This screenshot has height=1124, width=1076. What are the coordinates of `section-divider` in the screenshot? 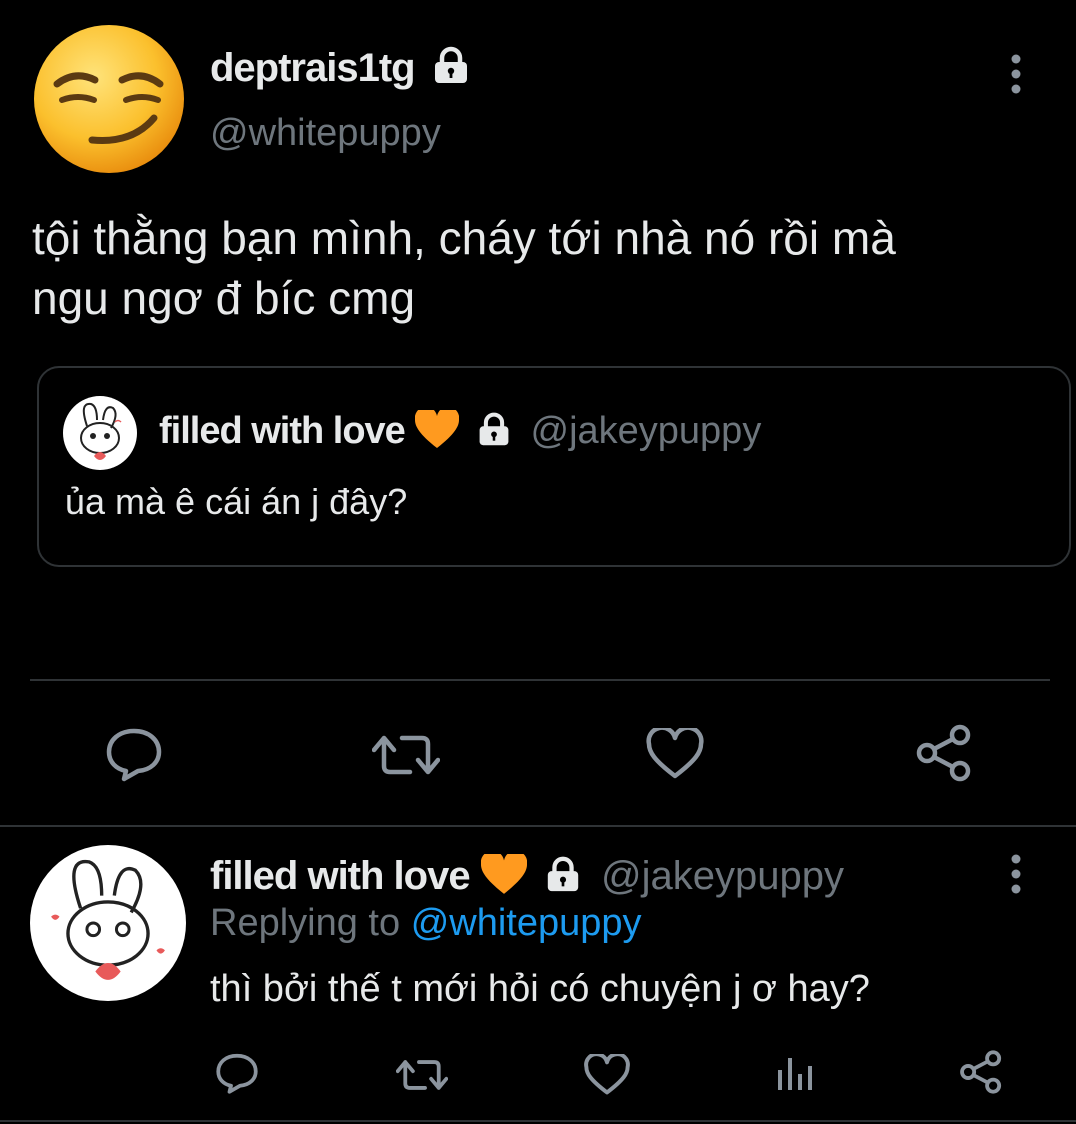 It's located at (538, 826).